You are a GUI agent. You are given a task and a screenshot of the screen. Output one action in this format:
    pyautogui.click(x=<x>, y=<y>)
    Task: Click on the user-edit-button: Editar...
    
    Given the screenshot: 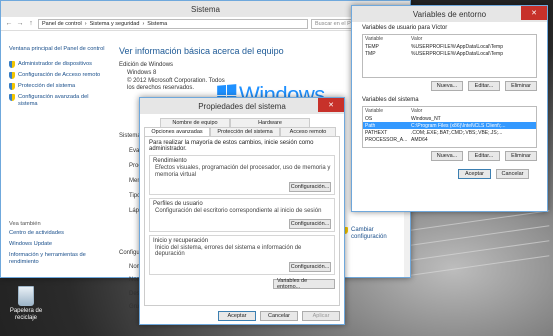 What is the action you would take?
    pyautogui.click(x=484, y=86)
    